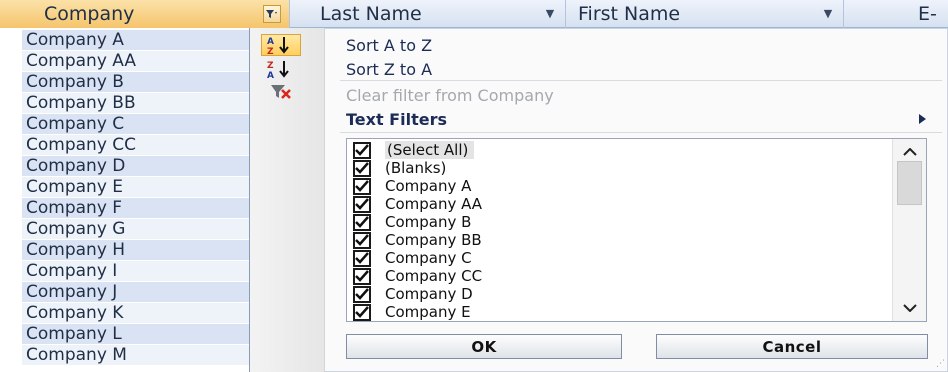 Image resolution: width=948 pixels, height=372 pixels. I want to click on list-item: Company CC, so click(417, 276).